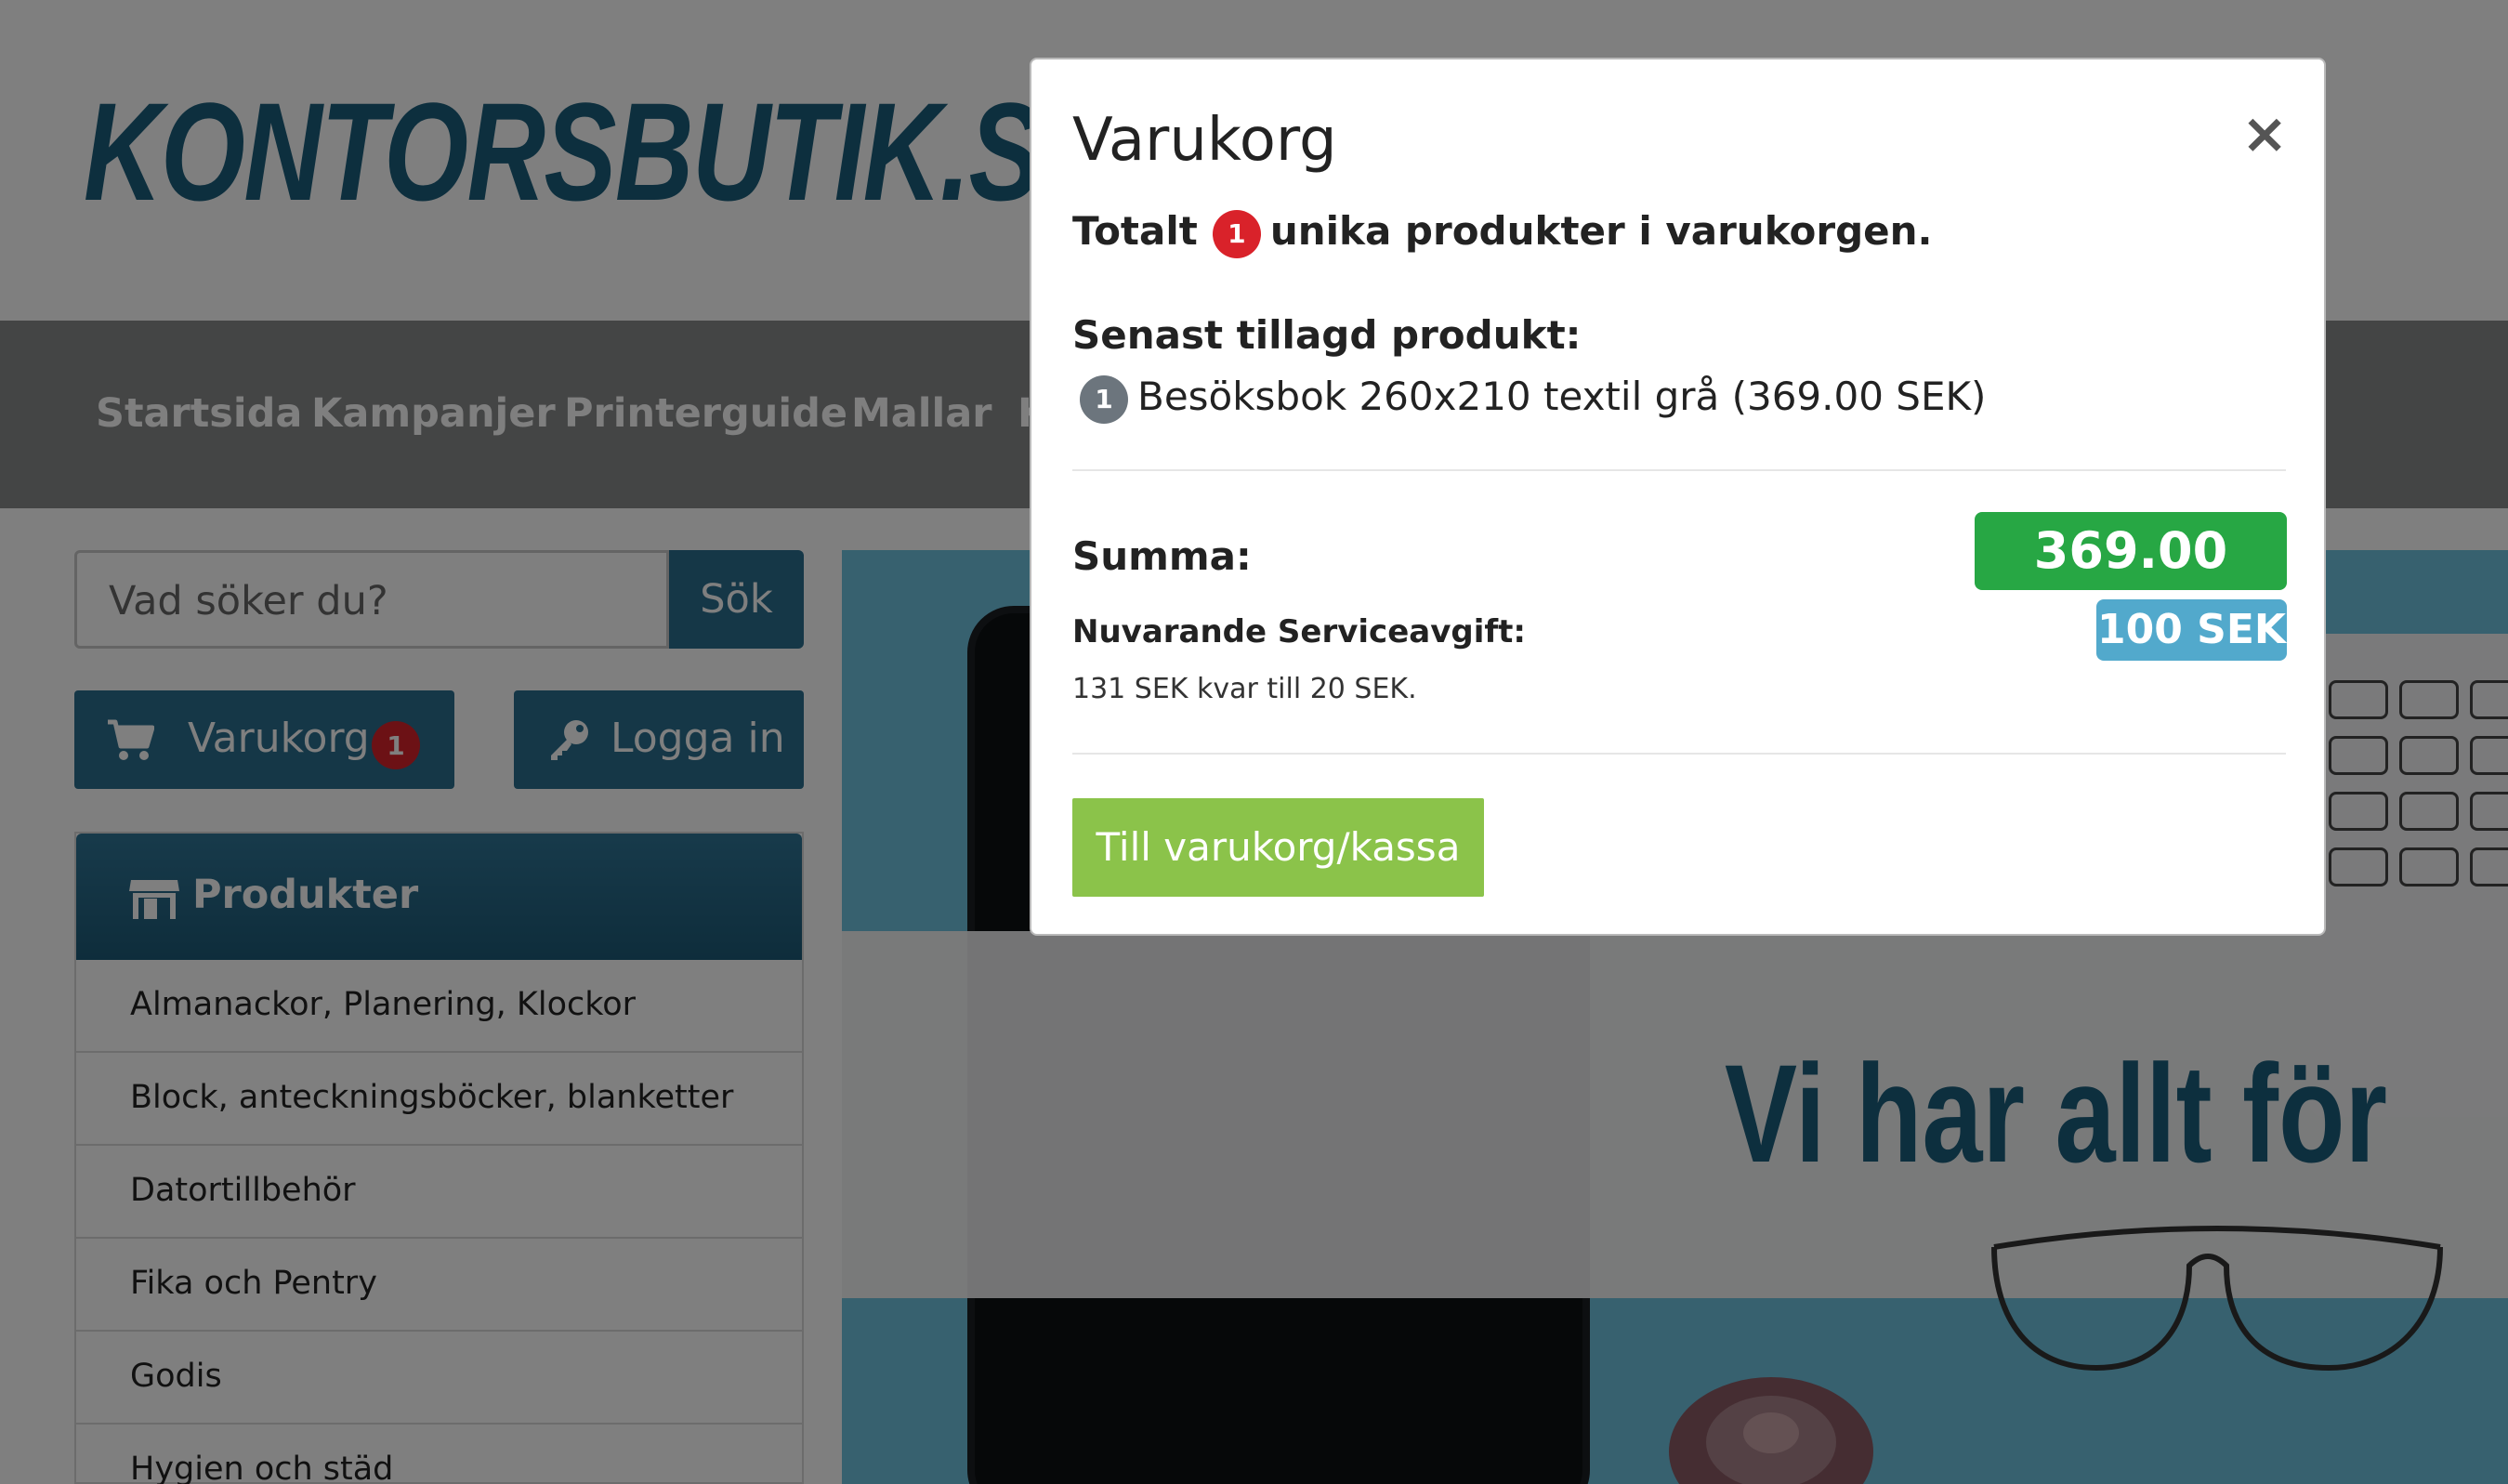 The width and height of the screenshot is (2508, 1484). I want to click on service-fee-label: Nuvarande Serviceavgift:, so click(1299, 631).